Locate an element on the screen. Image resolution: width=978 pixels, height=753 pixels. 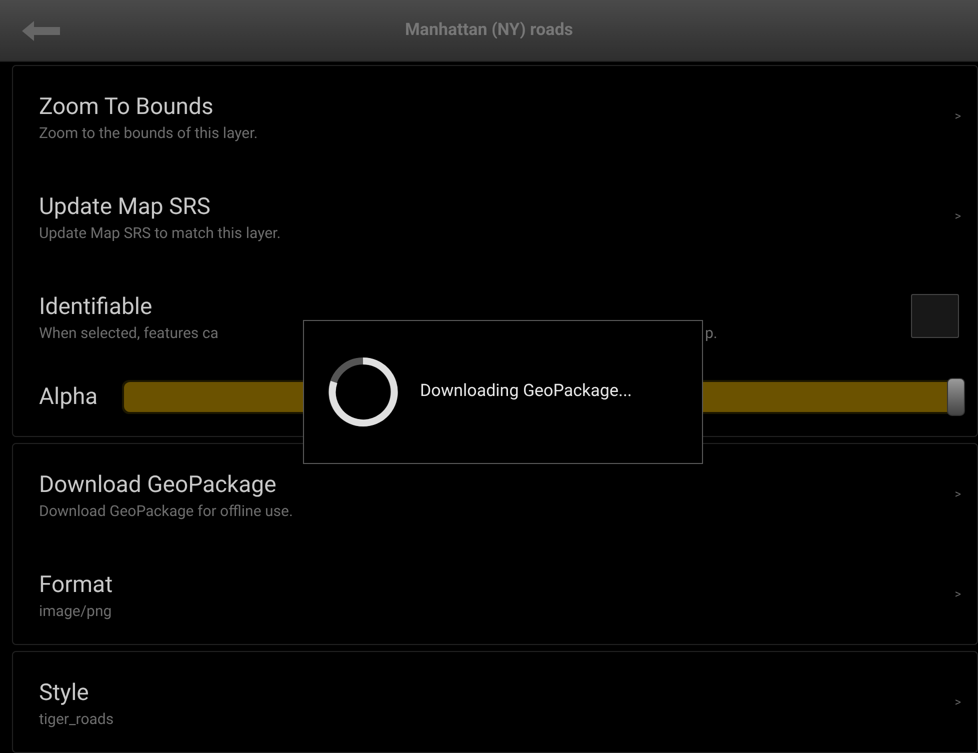
item-subtitle: When selected, features ca is located at coordinates (128, 333).